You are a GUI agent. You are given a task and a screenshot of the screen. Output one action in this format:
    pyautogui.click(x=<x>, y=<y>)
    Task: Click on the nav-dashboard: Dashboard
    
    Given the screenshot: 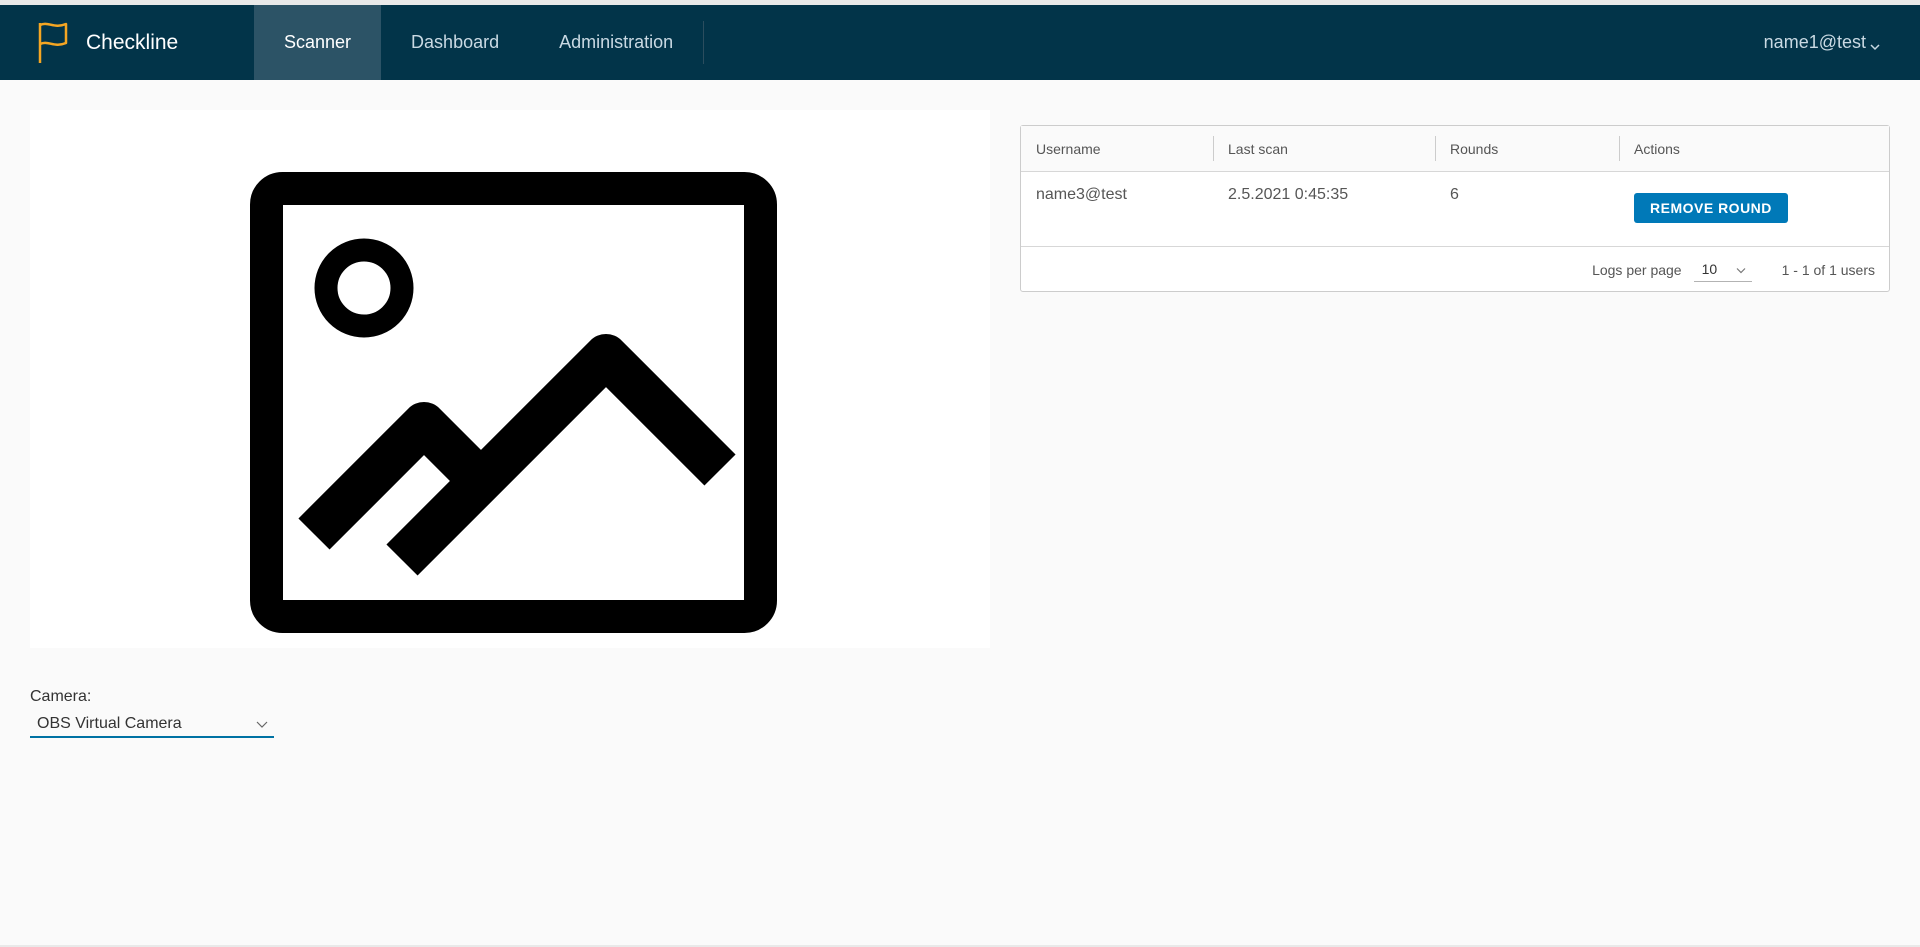 What is the action you would take?
    pyautogui.click(x=455, y=42)
    